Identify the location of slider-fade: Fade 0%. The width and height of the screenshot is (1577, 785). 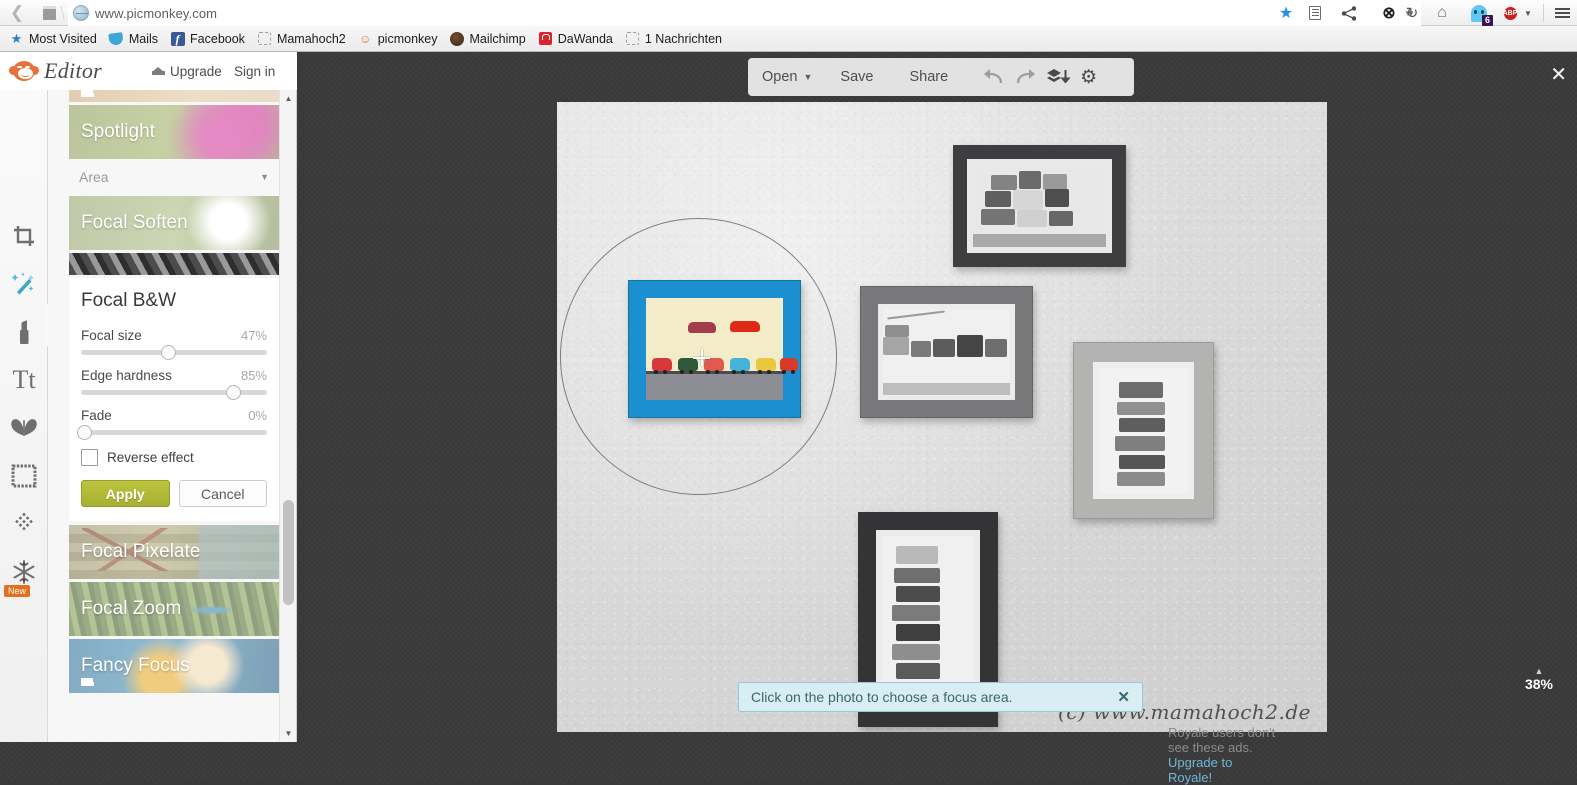
(172, 424).